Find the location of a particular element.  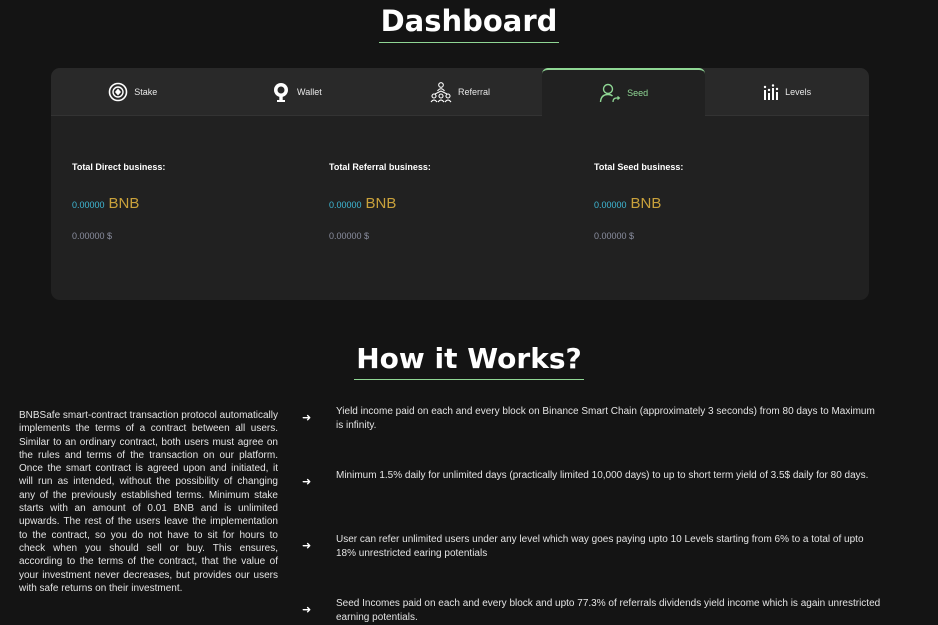

referral-icon is located at coordinates (441, 91).